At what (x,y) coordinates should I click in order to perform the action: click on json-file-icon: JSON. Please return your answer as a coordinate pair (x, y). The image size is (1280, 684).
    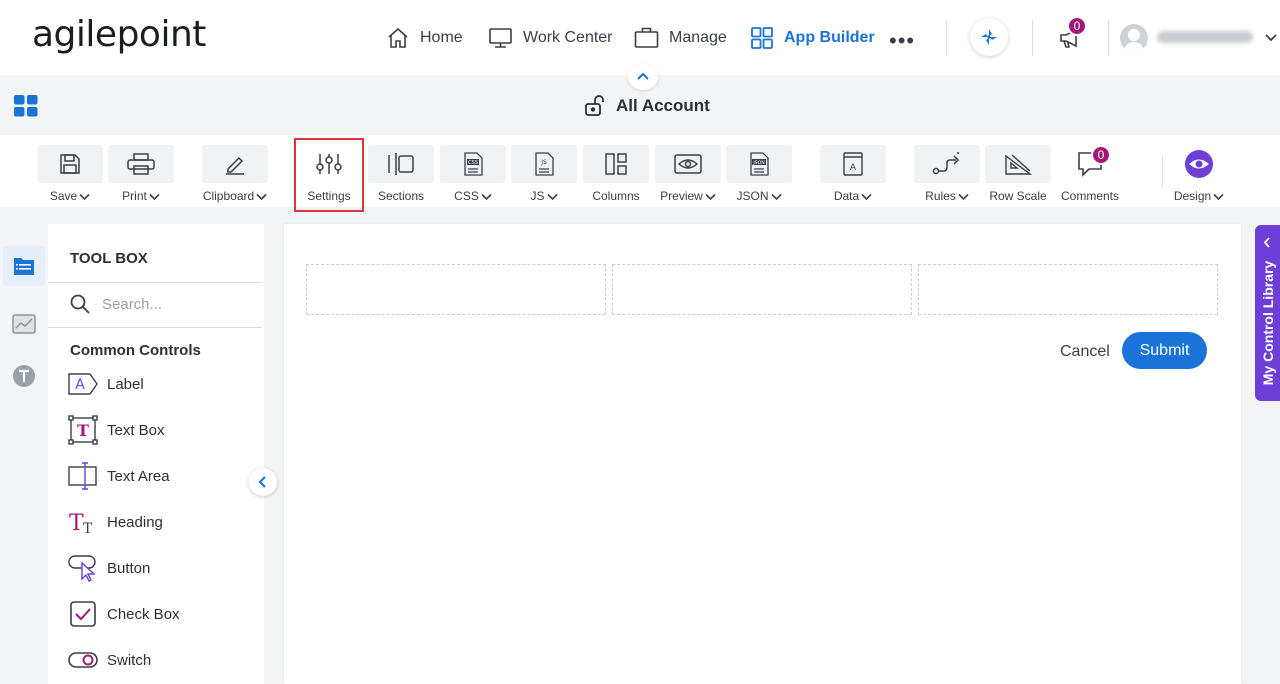
    Looking at the image, I should click on (759, 164).